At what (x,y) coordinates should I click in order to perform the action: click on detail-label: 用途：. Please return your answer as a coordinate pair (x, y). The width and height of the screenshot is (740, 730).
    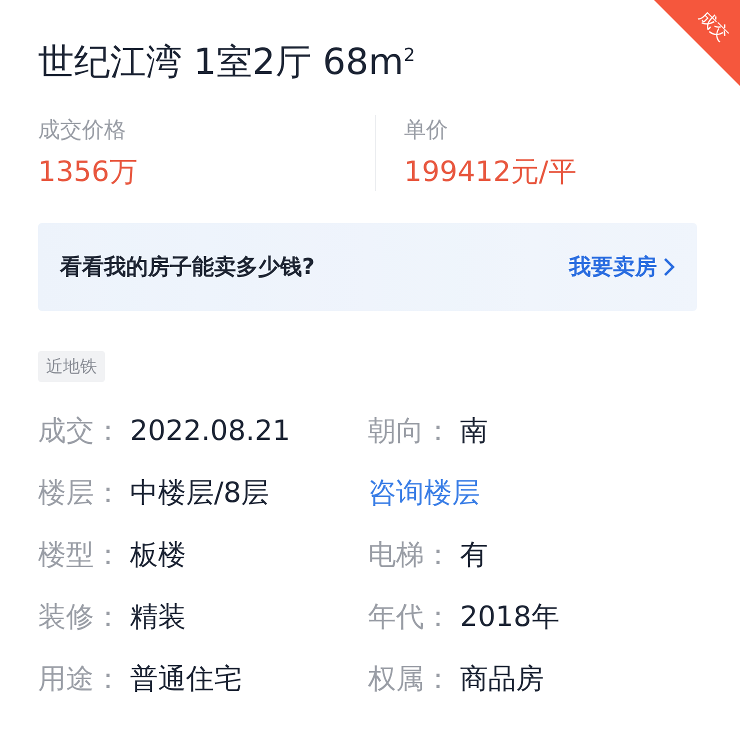
    Looking at the image, I should click on (80, 679).